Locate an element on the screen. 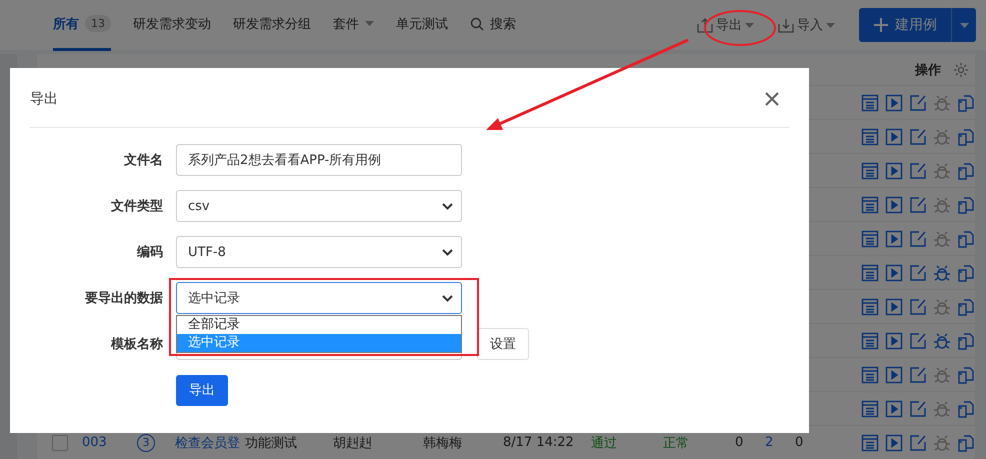  settings-icon is located at coordinates (961, 70).